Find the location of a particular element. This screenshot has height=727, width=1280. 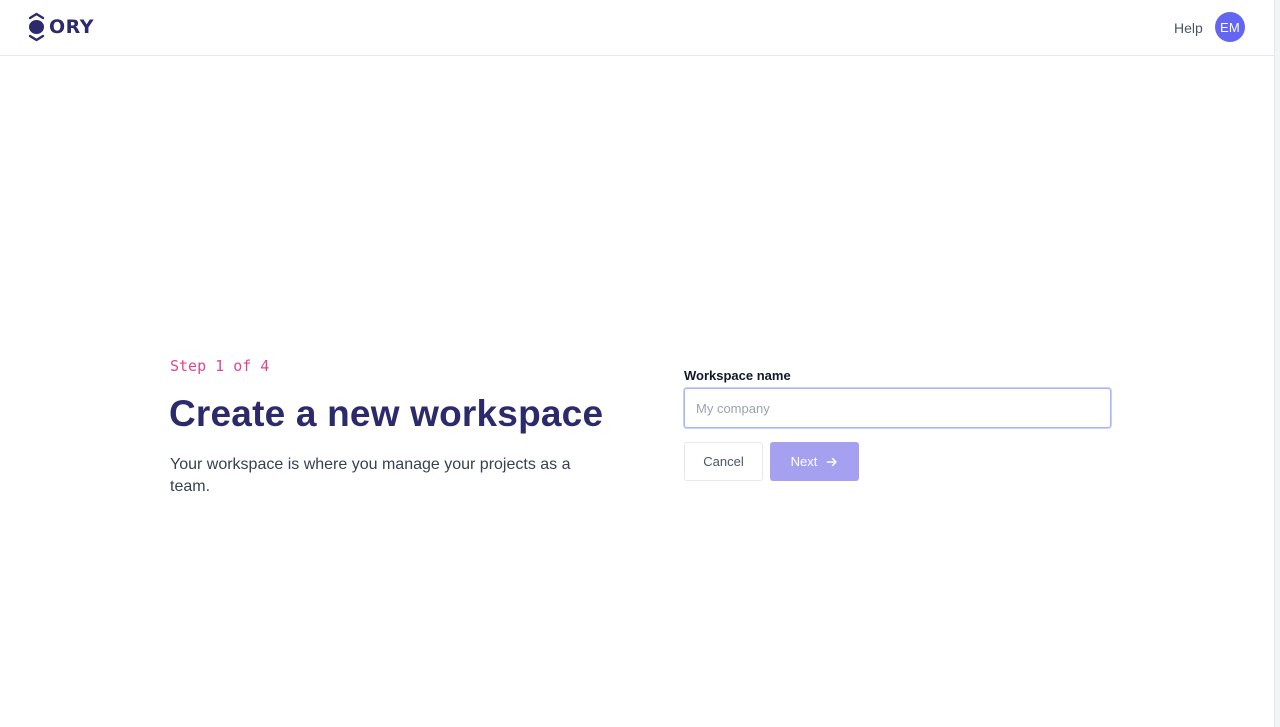

workspace-name-input is located at coordinates (897, 408).